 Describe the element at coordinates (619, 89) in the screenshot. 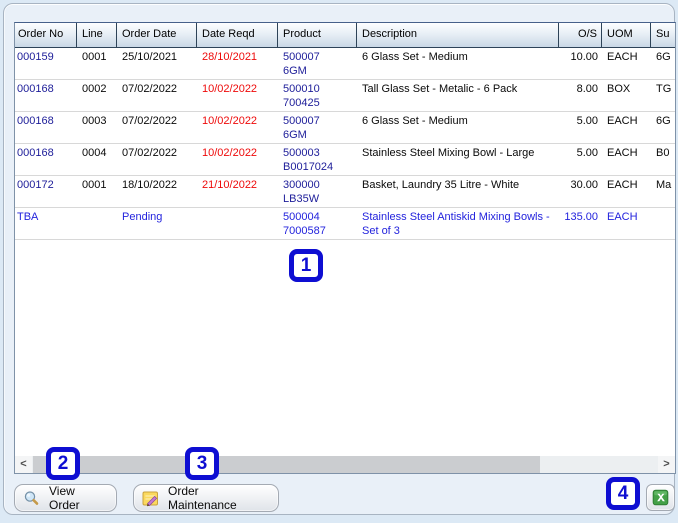

I see `cell-uom: BOX` at that location.